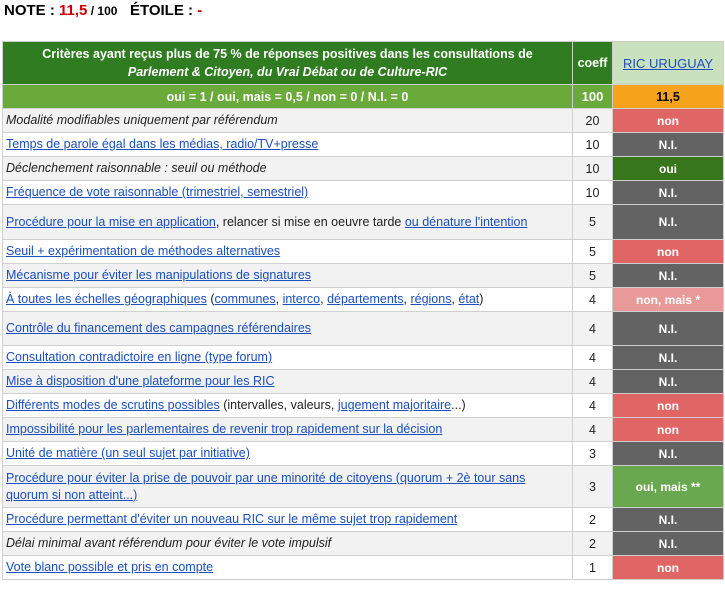 Image resolution: width=725 pixels, height=596 pixels. I want to click on header-ric-cell: RIC URUGUAY, so click(668, 63).